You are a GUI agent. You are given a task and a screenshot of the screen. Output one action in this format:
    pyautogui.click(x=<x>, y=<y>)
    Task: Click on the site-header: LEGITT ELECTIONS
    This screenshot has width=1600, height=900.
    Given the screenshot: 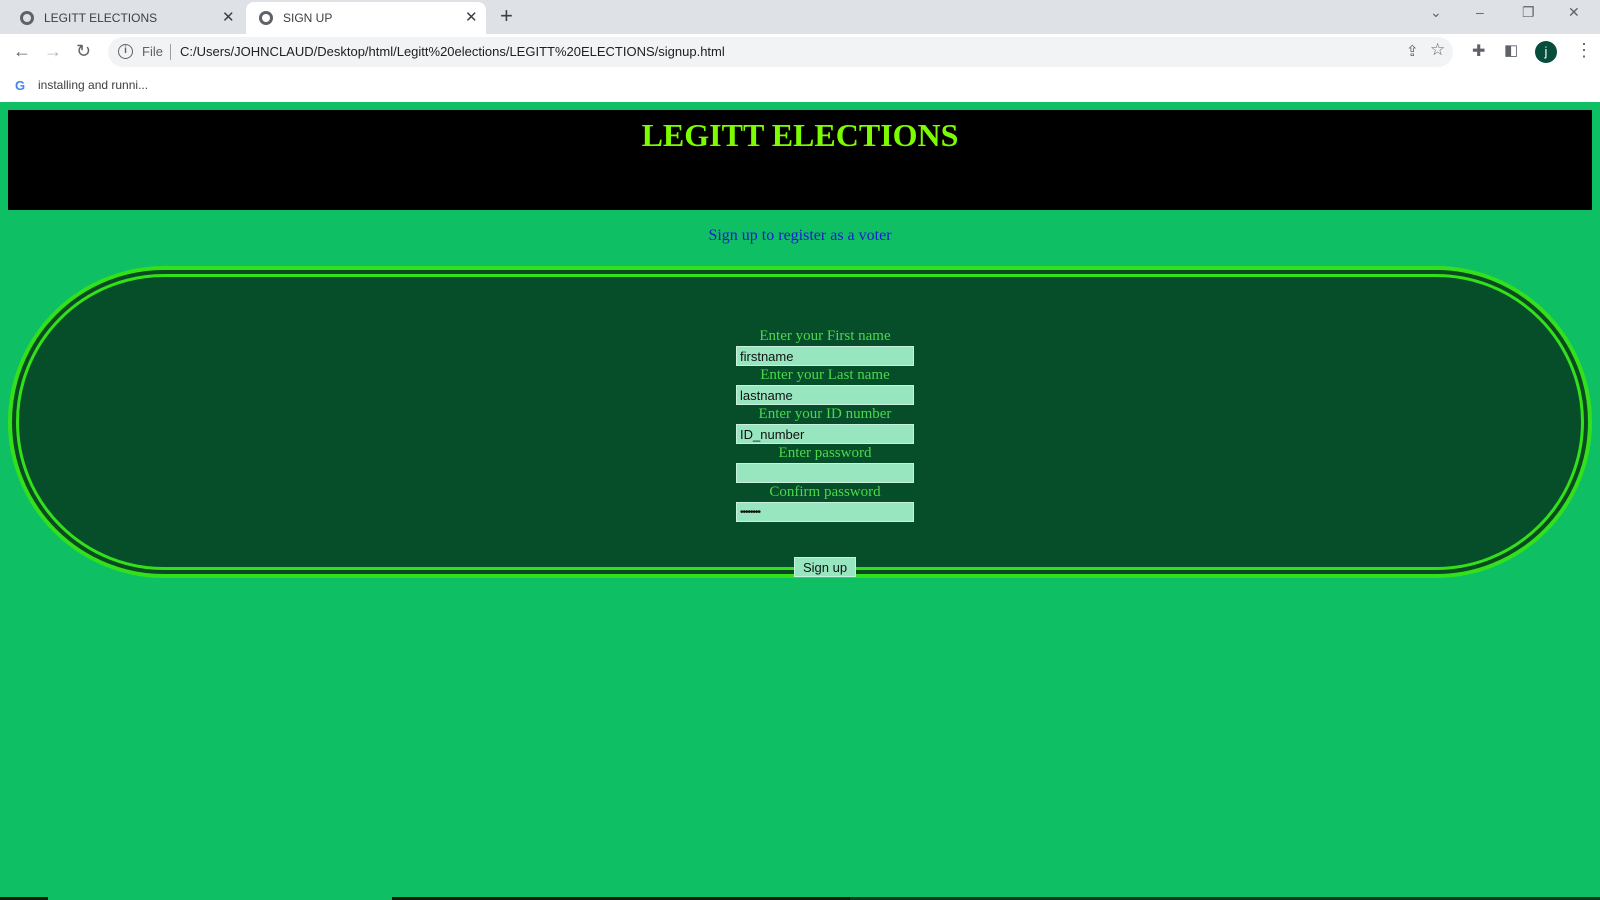 What is the action you would take?
    pyautogui.click(x=800, y=160)
    